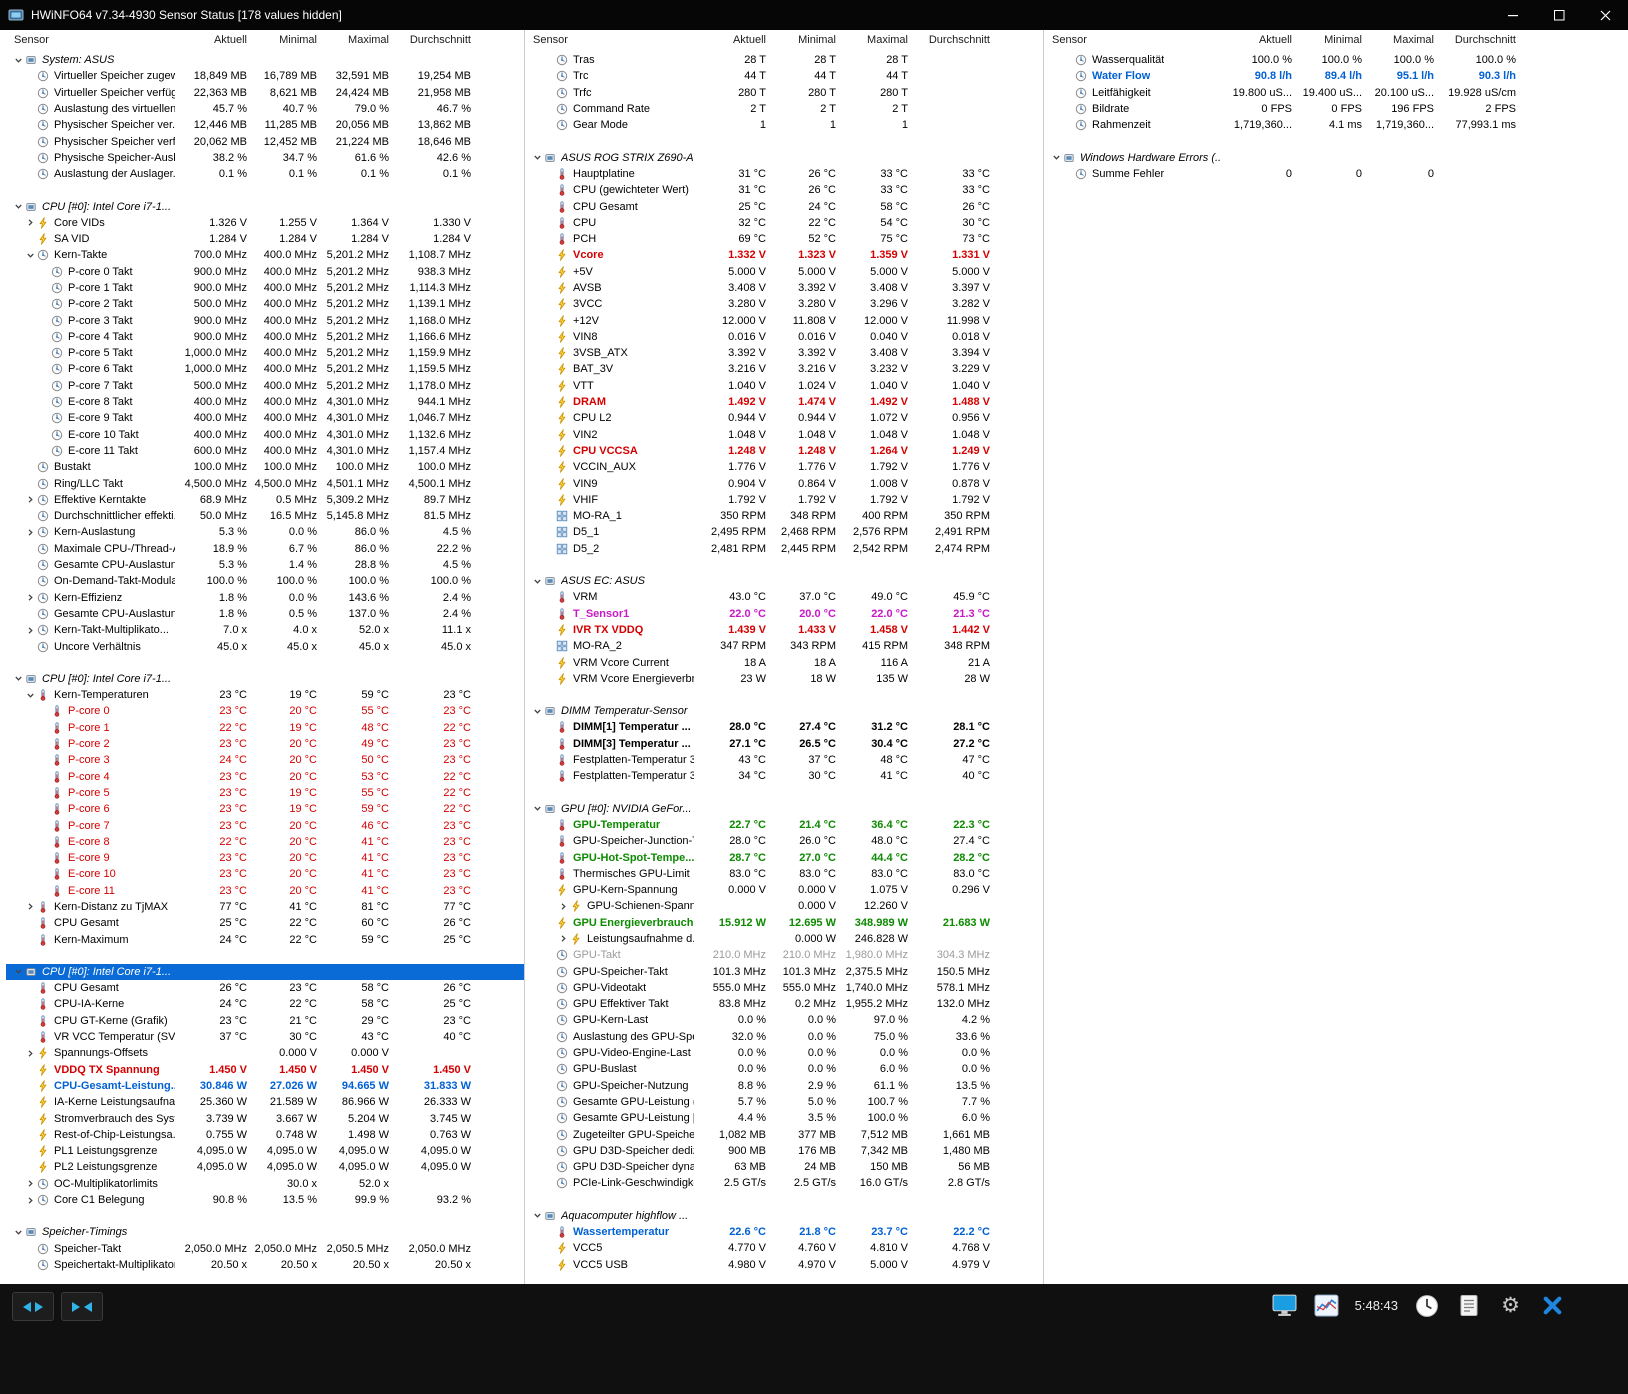 The image size is (1628, 1394). What do you see at coordinates (784, 288) in the screenshot?
I see `sensor-row: AVSB 3.408 V 3.392 V 3.408 V 3.397 V` at bounding box center [784, 288].